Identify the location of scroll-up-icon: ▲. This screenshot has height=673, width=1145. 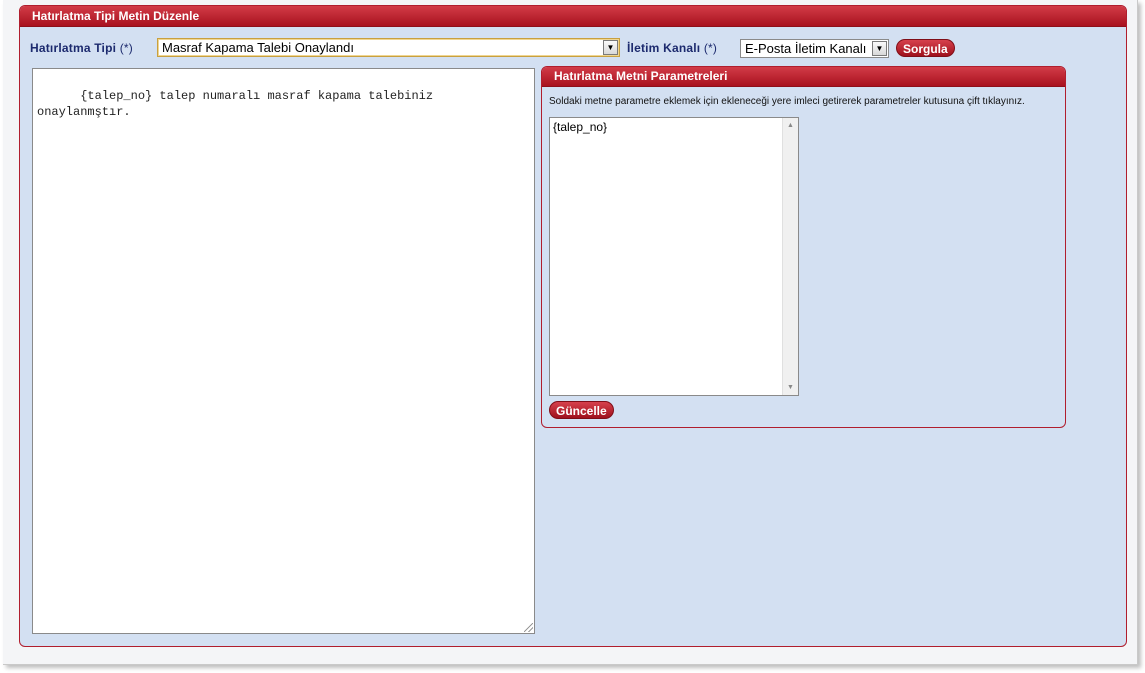
(790, 125).